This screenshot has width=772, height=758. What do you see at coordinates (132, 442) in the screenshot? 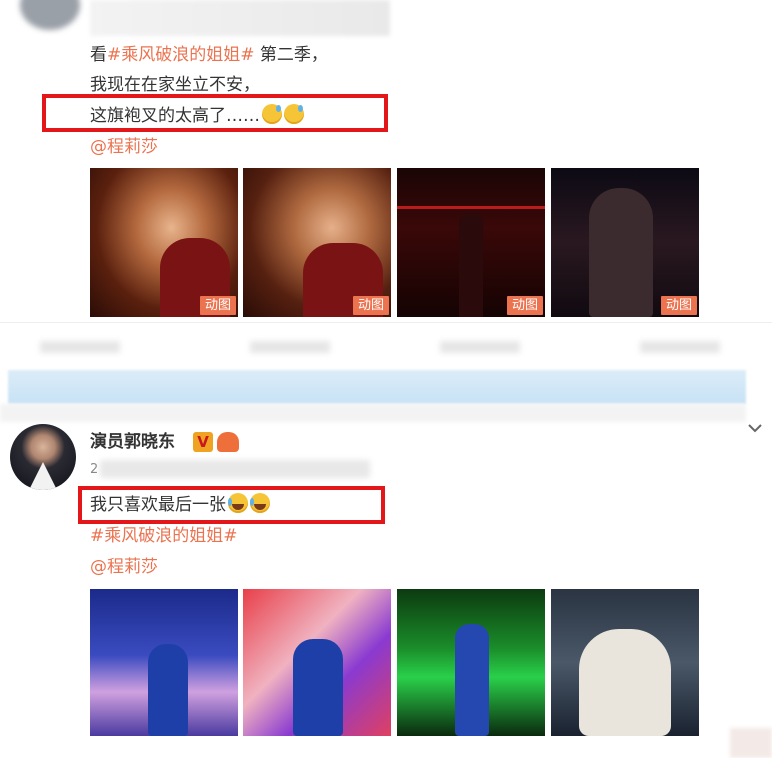
I see `author-name: 演员郭晓东` at bounding box center [132, 442].